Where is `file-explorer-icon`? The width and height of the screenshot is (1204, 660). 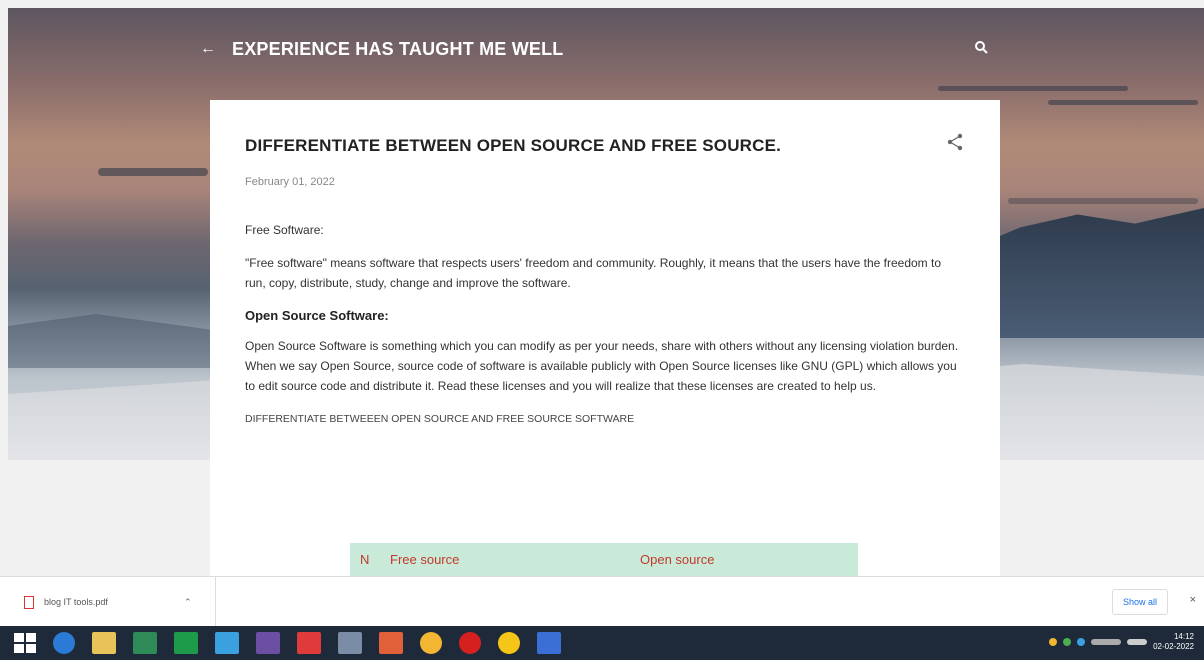 file-explorer-icon is located at coordinates (104, 643).